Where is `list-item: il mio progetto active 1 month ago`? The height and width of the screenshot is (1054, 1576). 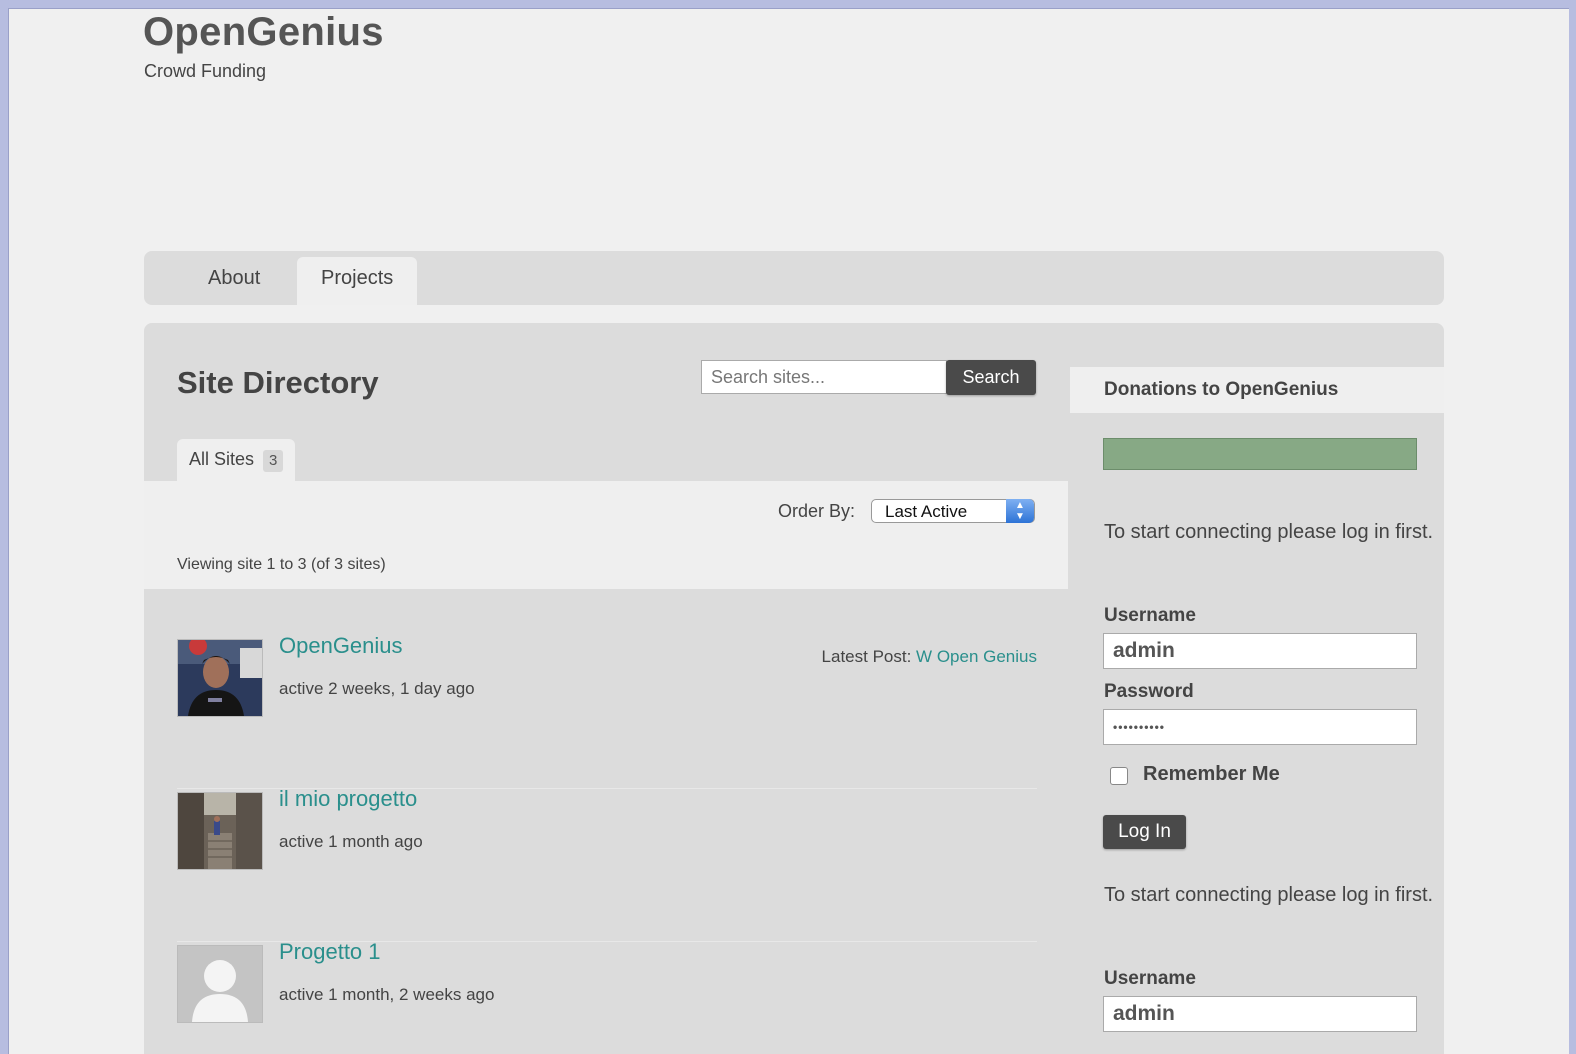
list-item: il mio progetto active 1 month ago is located at coordinates (607, 864).